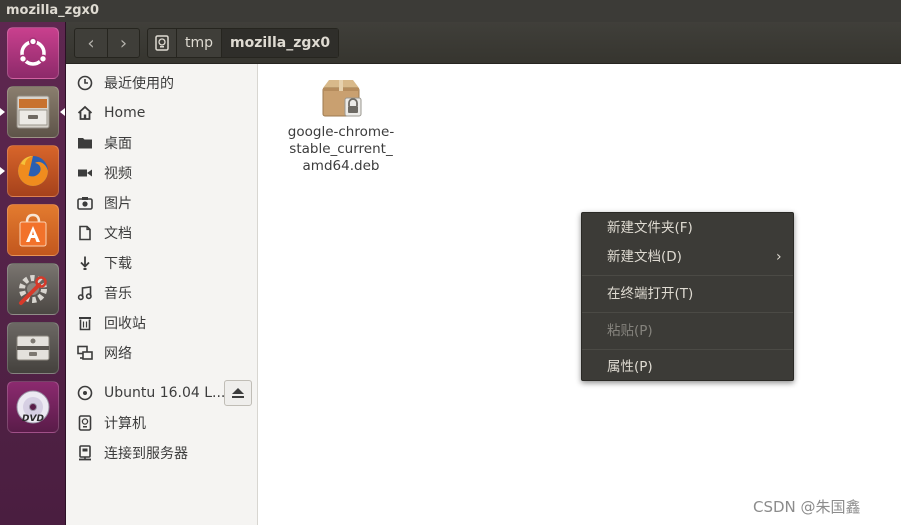  What do you see at coordinates (341, 132) in the screenshot?
I see `file-name-line: google-chrome-` at bounding box center [341, 132].